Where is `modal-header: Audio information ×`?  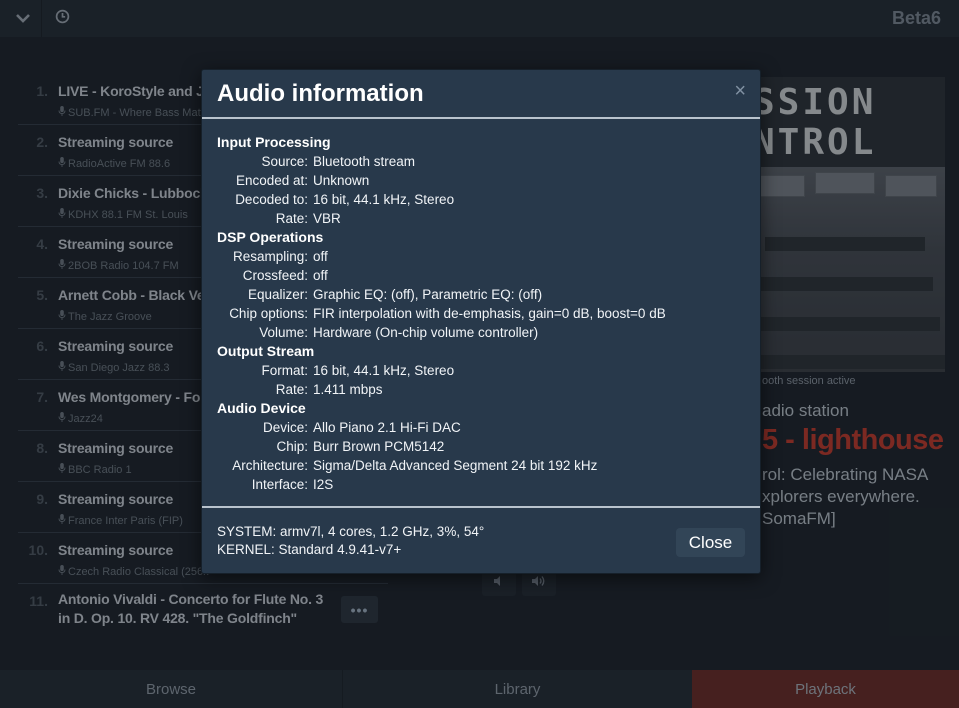 modal-header: Audio information × is located at coordinates (481, 94).